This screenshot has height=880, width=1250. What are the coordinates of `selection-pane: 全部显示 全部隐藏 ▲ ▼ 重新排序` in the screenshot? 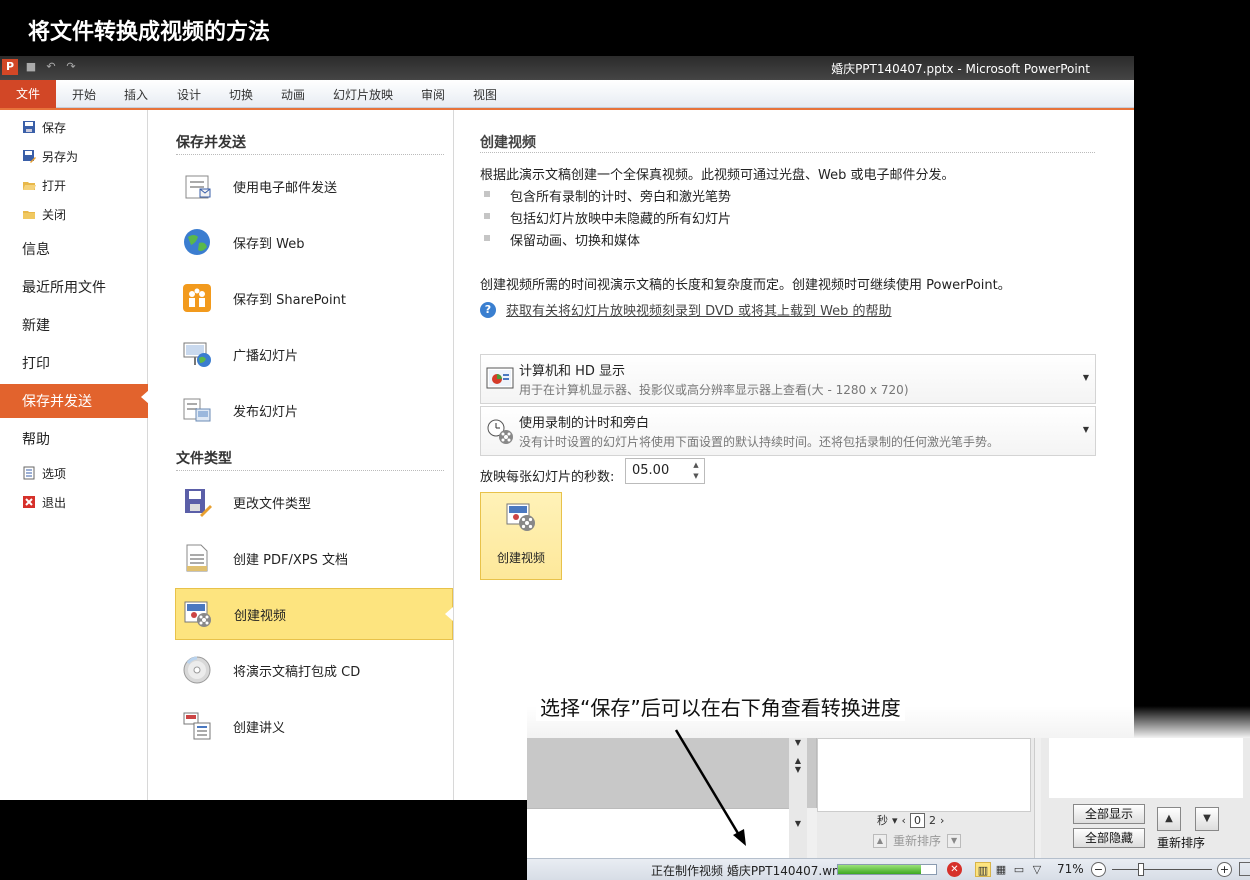 It's located at (1145, 798).